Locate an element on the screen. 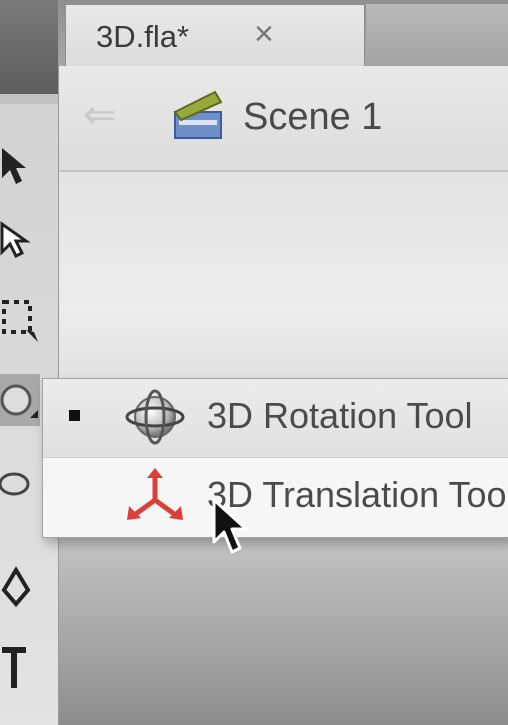 The height and width of the screenshot is (725, 508). pen-tool-icon is located at coordinates (20, 586).